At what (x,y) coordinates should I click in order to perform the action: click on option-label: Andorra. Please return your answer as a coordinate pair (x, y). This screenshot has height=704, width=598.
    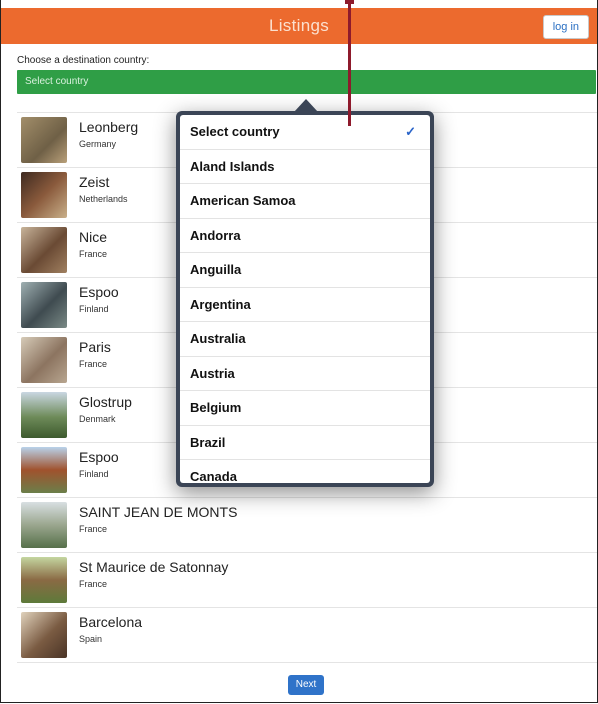
    Looking at the image, I should click on (215, 235).